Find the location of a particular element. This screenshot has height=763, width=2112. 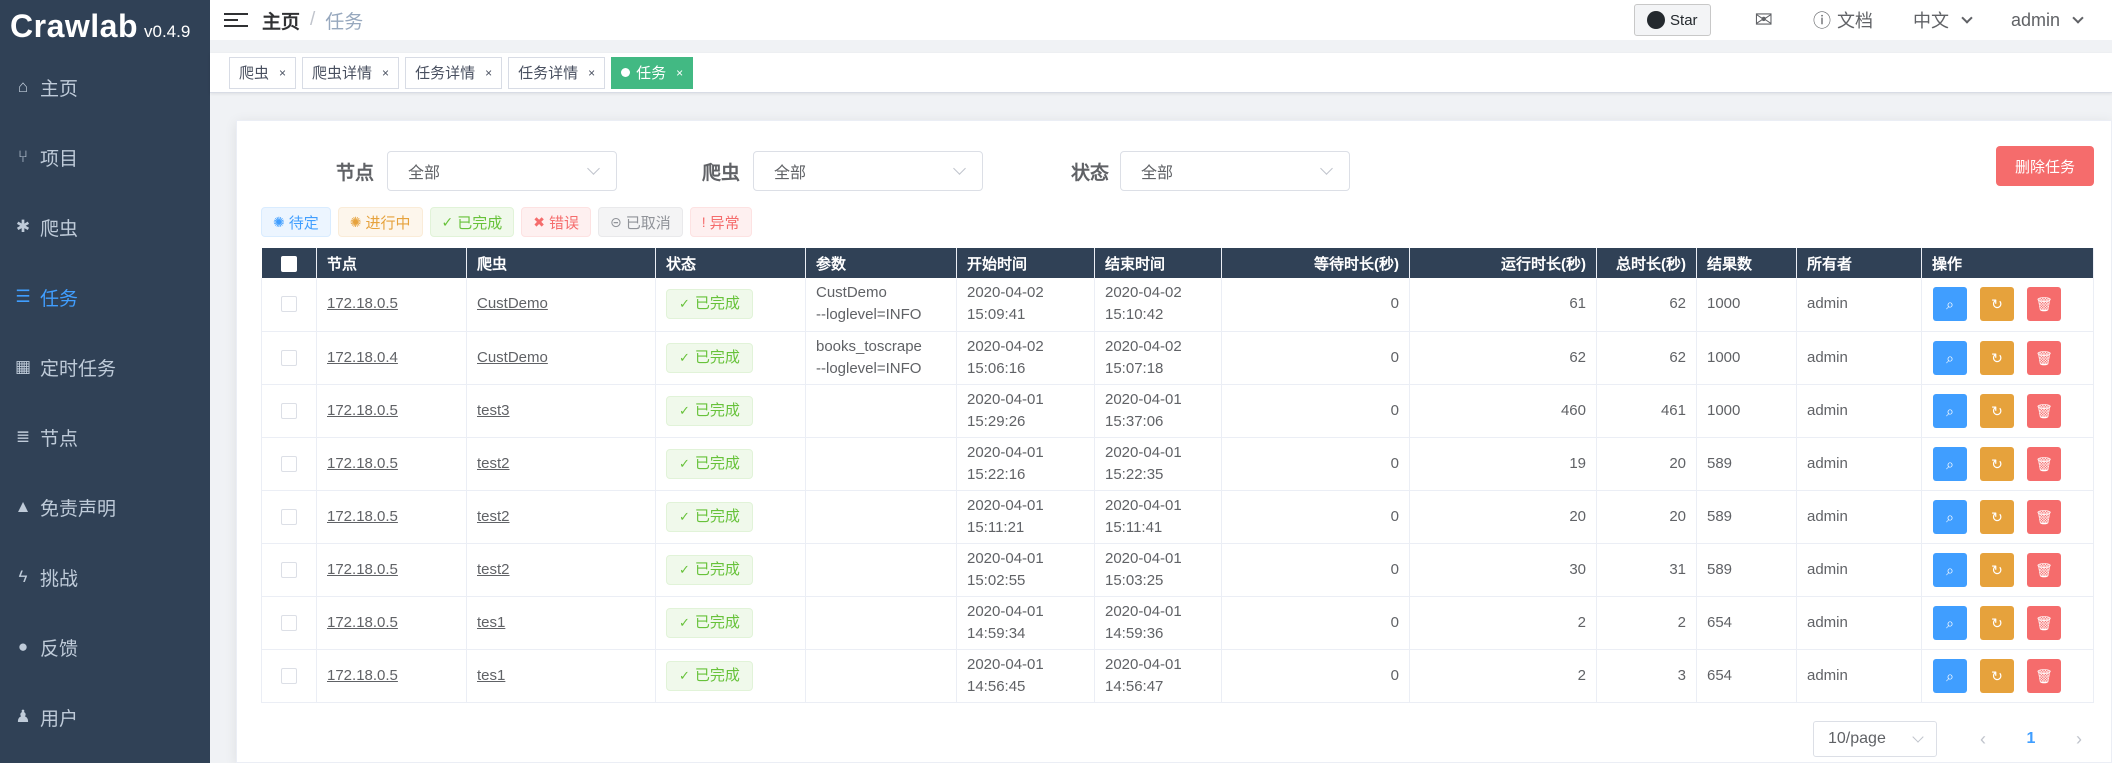

tag-spider-detail: 爬虫详情 × is located at coordinates (351, 72).